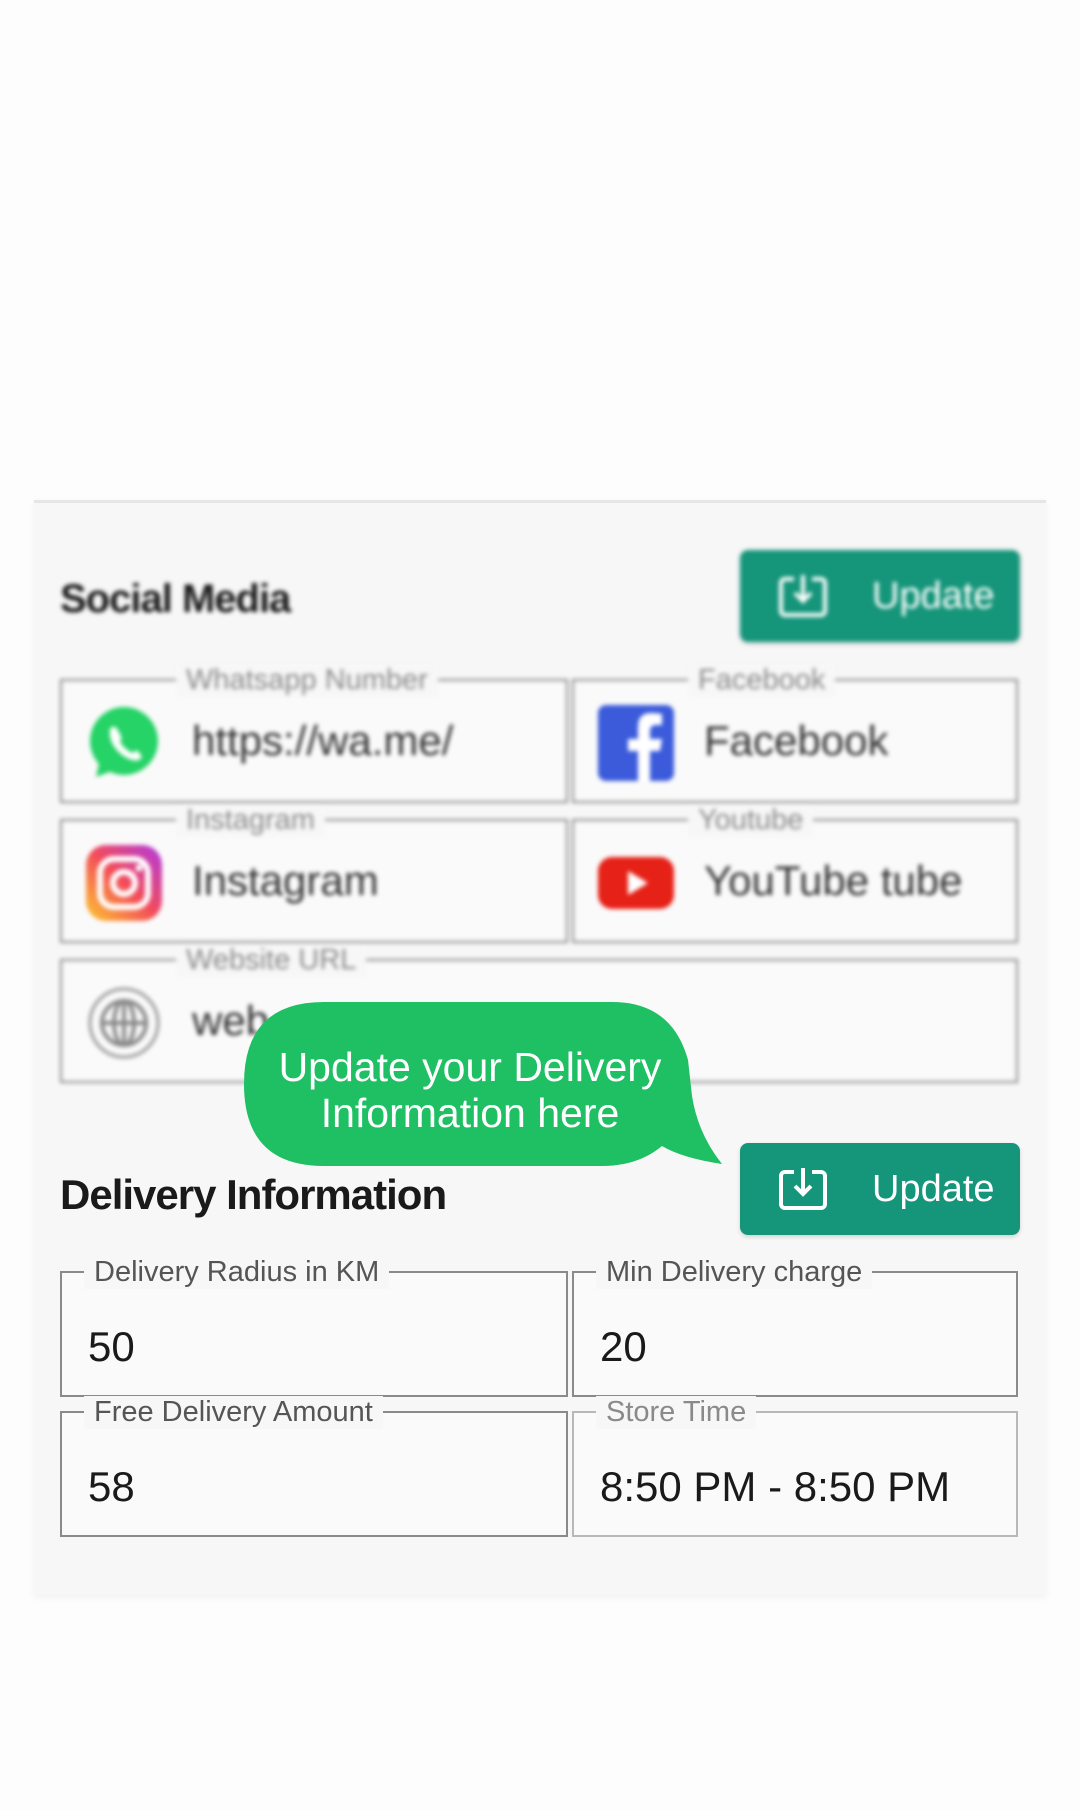  I want to click on facebook-label: Facebook, so click(762, 680).